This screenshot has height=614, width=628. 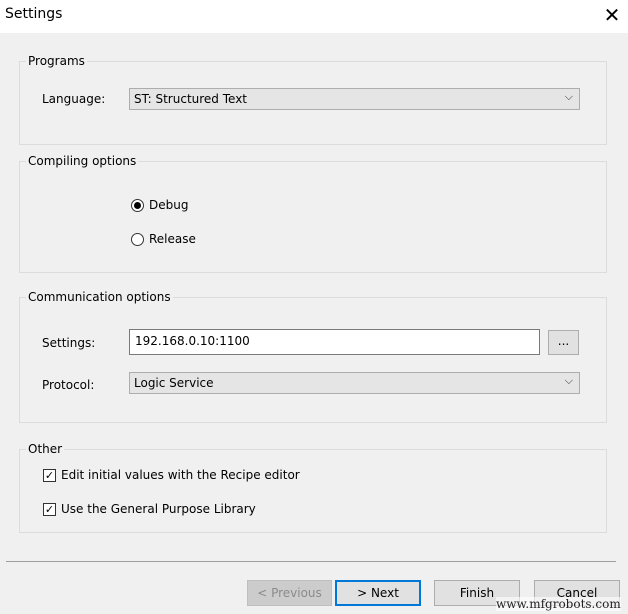 What do you see at coordinates (69, 343) in the screenshot?
I see `settings-label: Settings:` at bounding box center [69, 343].